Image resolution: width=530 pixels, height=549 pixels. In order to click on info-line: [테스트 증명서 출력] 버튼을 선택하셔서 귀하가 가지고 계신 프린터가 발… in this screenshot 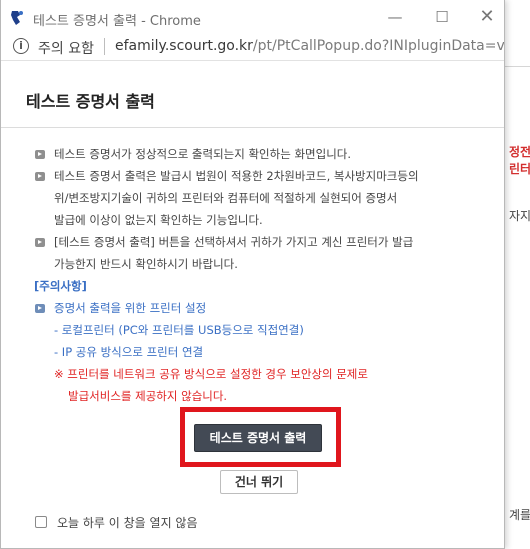, I will do `click(234, 242)`.